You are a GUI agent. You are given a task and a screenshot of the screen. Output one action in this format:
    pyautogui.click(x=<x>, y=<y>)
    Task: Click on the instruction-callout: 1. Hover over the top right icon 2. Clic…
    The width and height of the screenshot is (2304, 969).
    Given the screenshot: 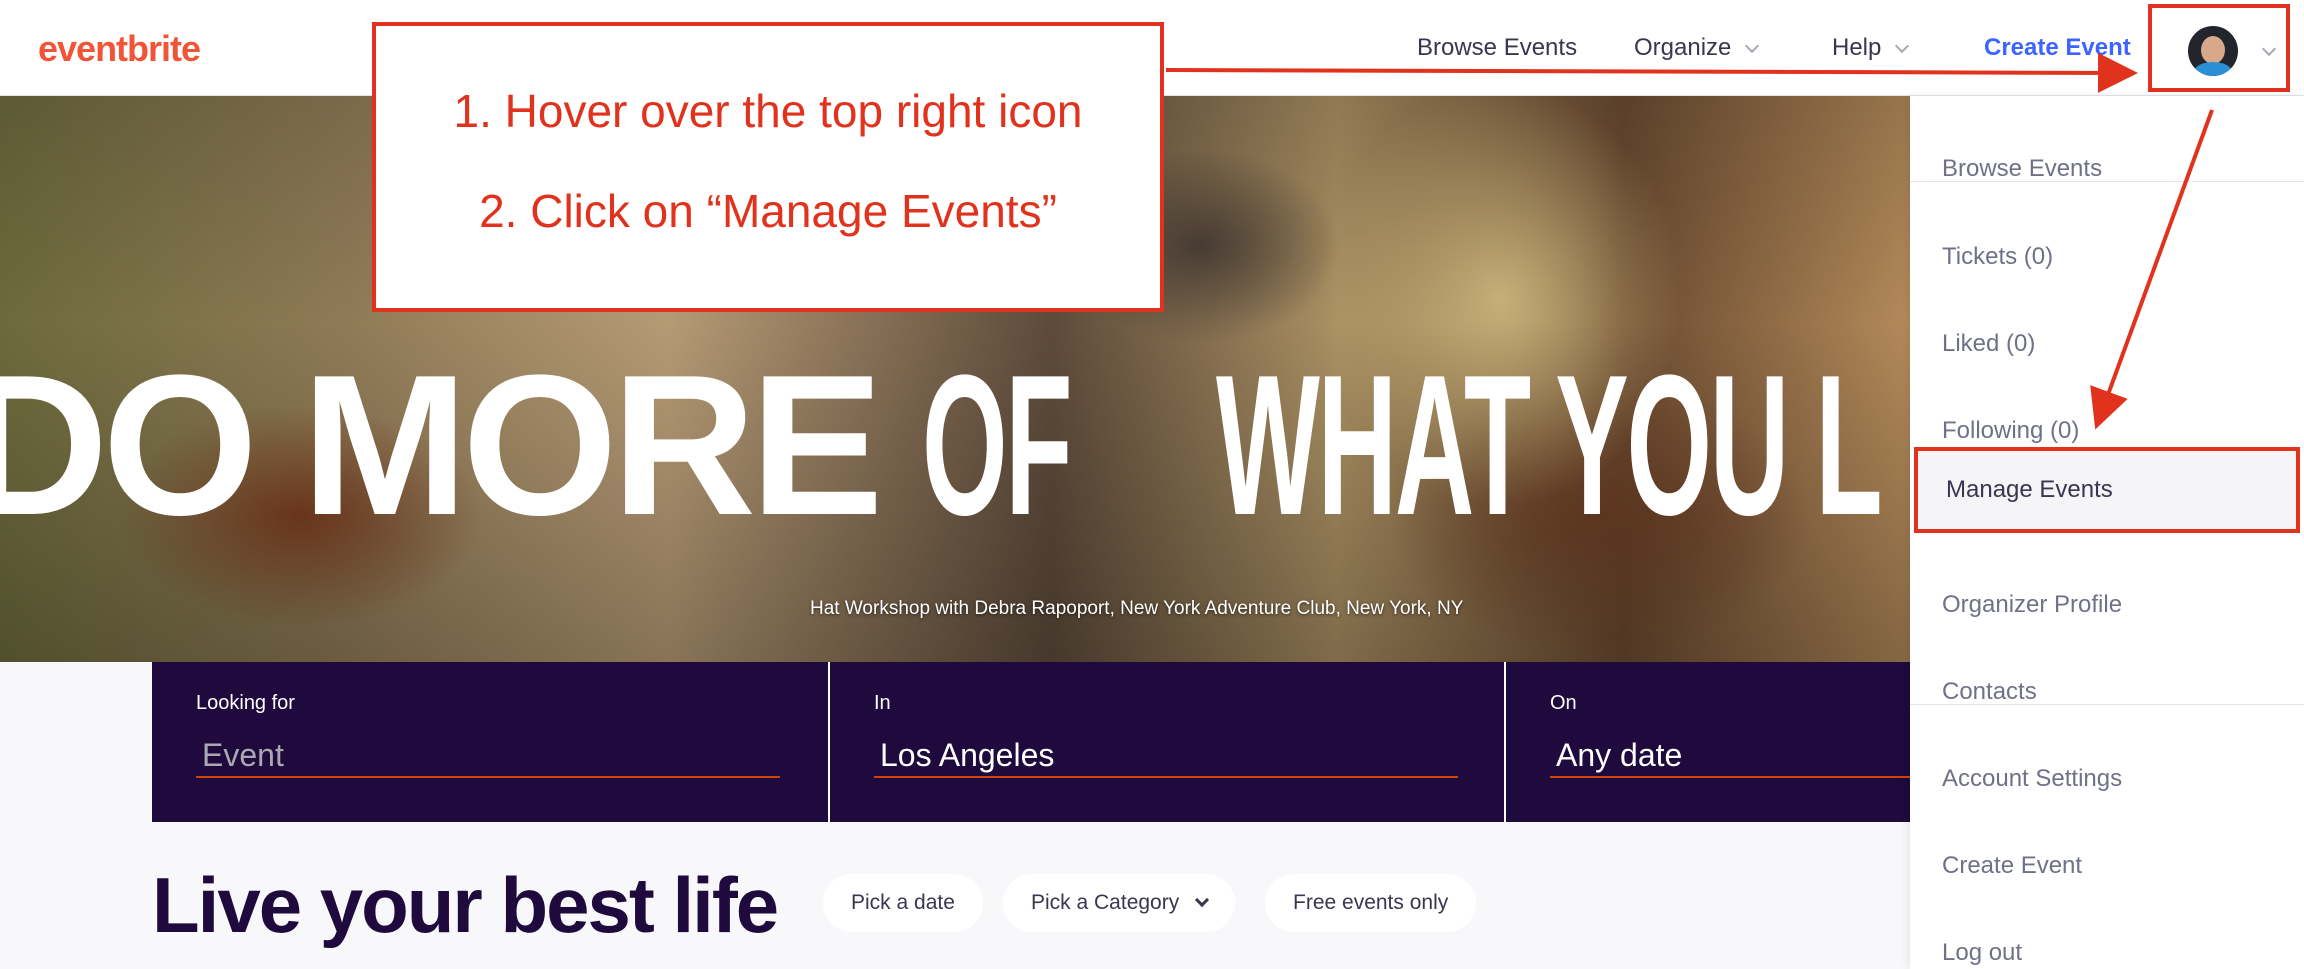 What is the action you would take?
    pyautogui.click(x=768, y=167)
    